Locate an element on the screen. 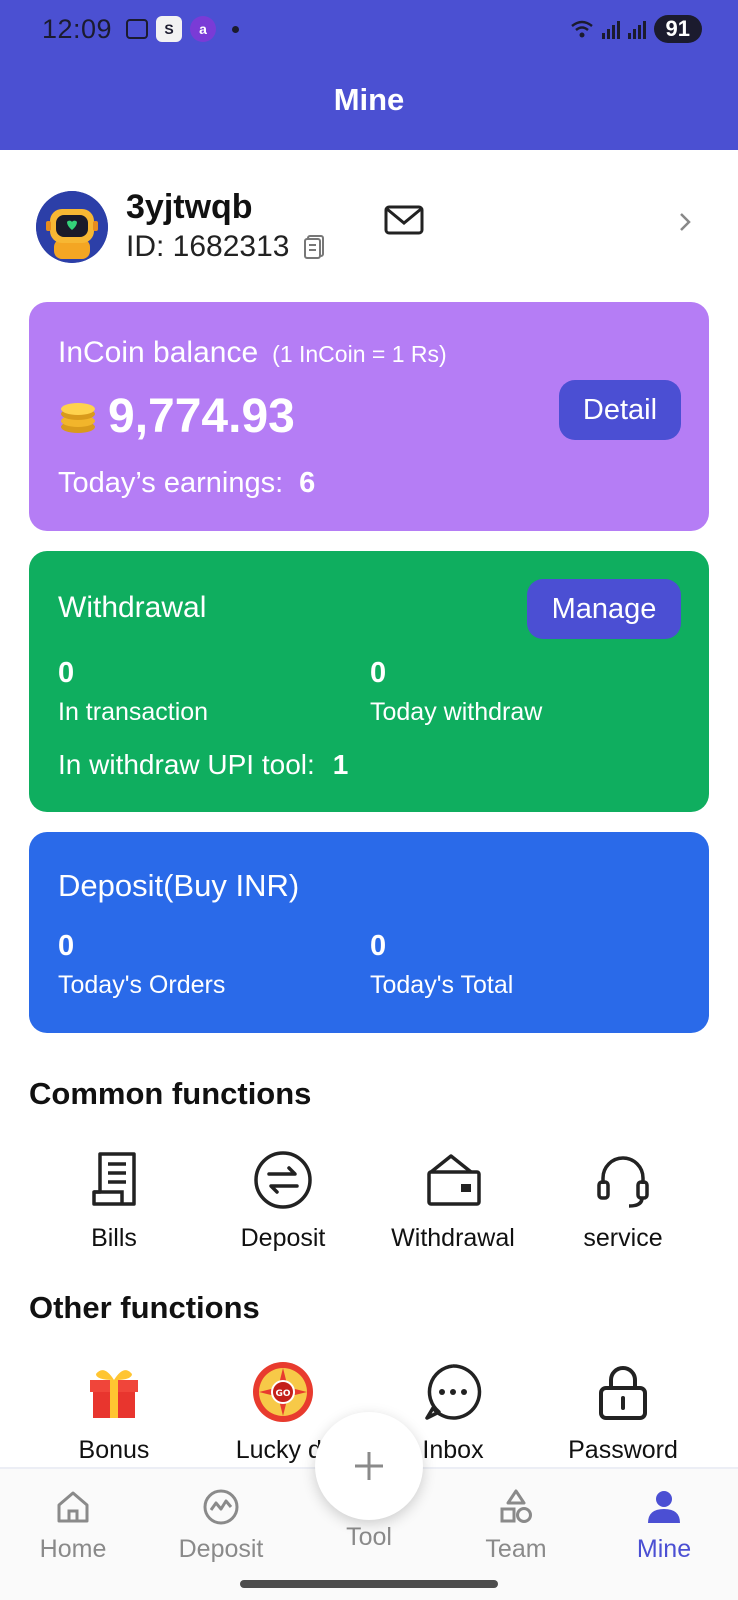 This screenshot has width=738, height=1600. deposit-chart-icon is located at coordinates (221, 1507).